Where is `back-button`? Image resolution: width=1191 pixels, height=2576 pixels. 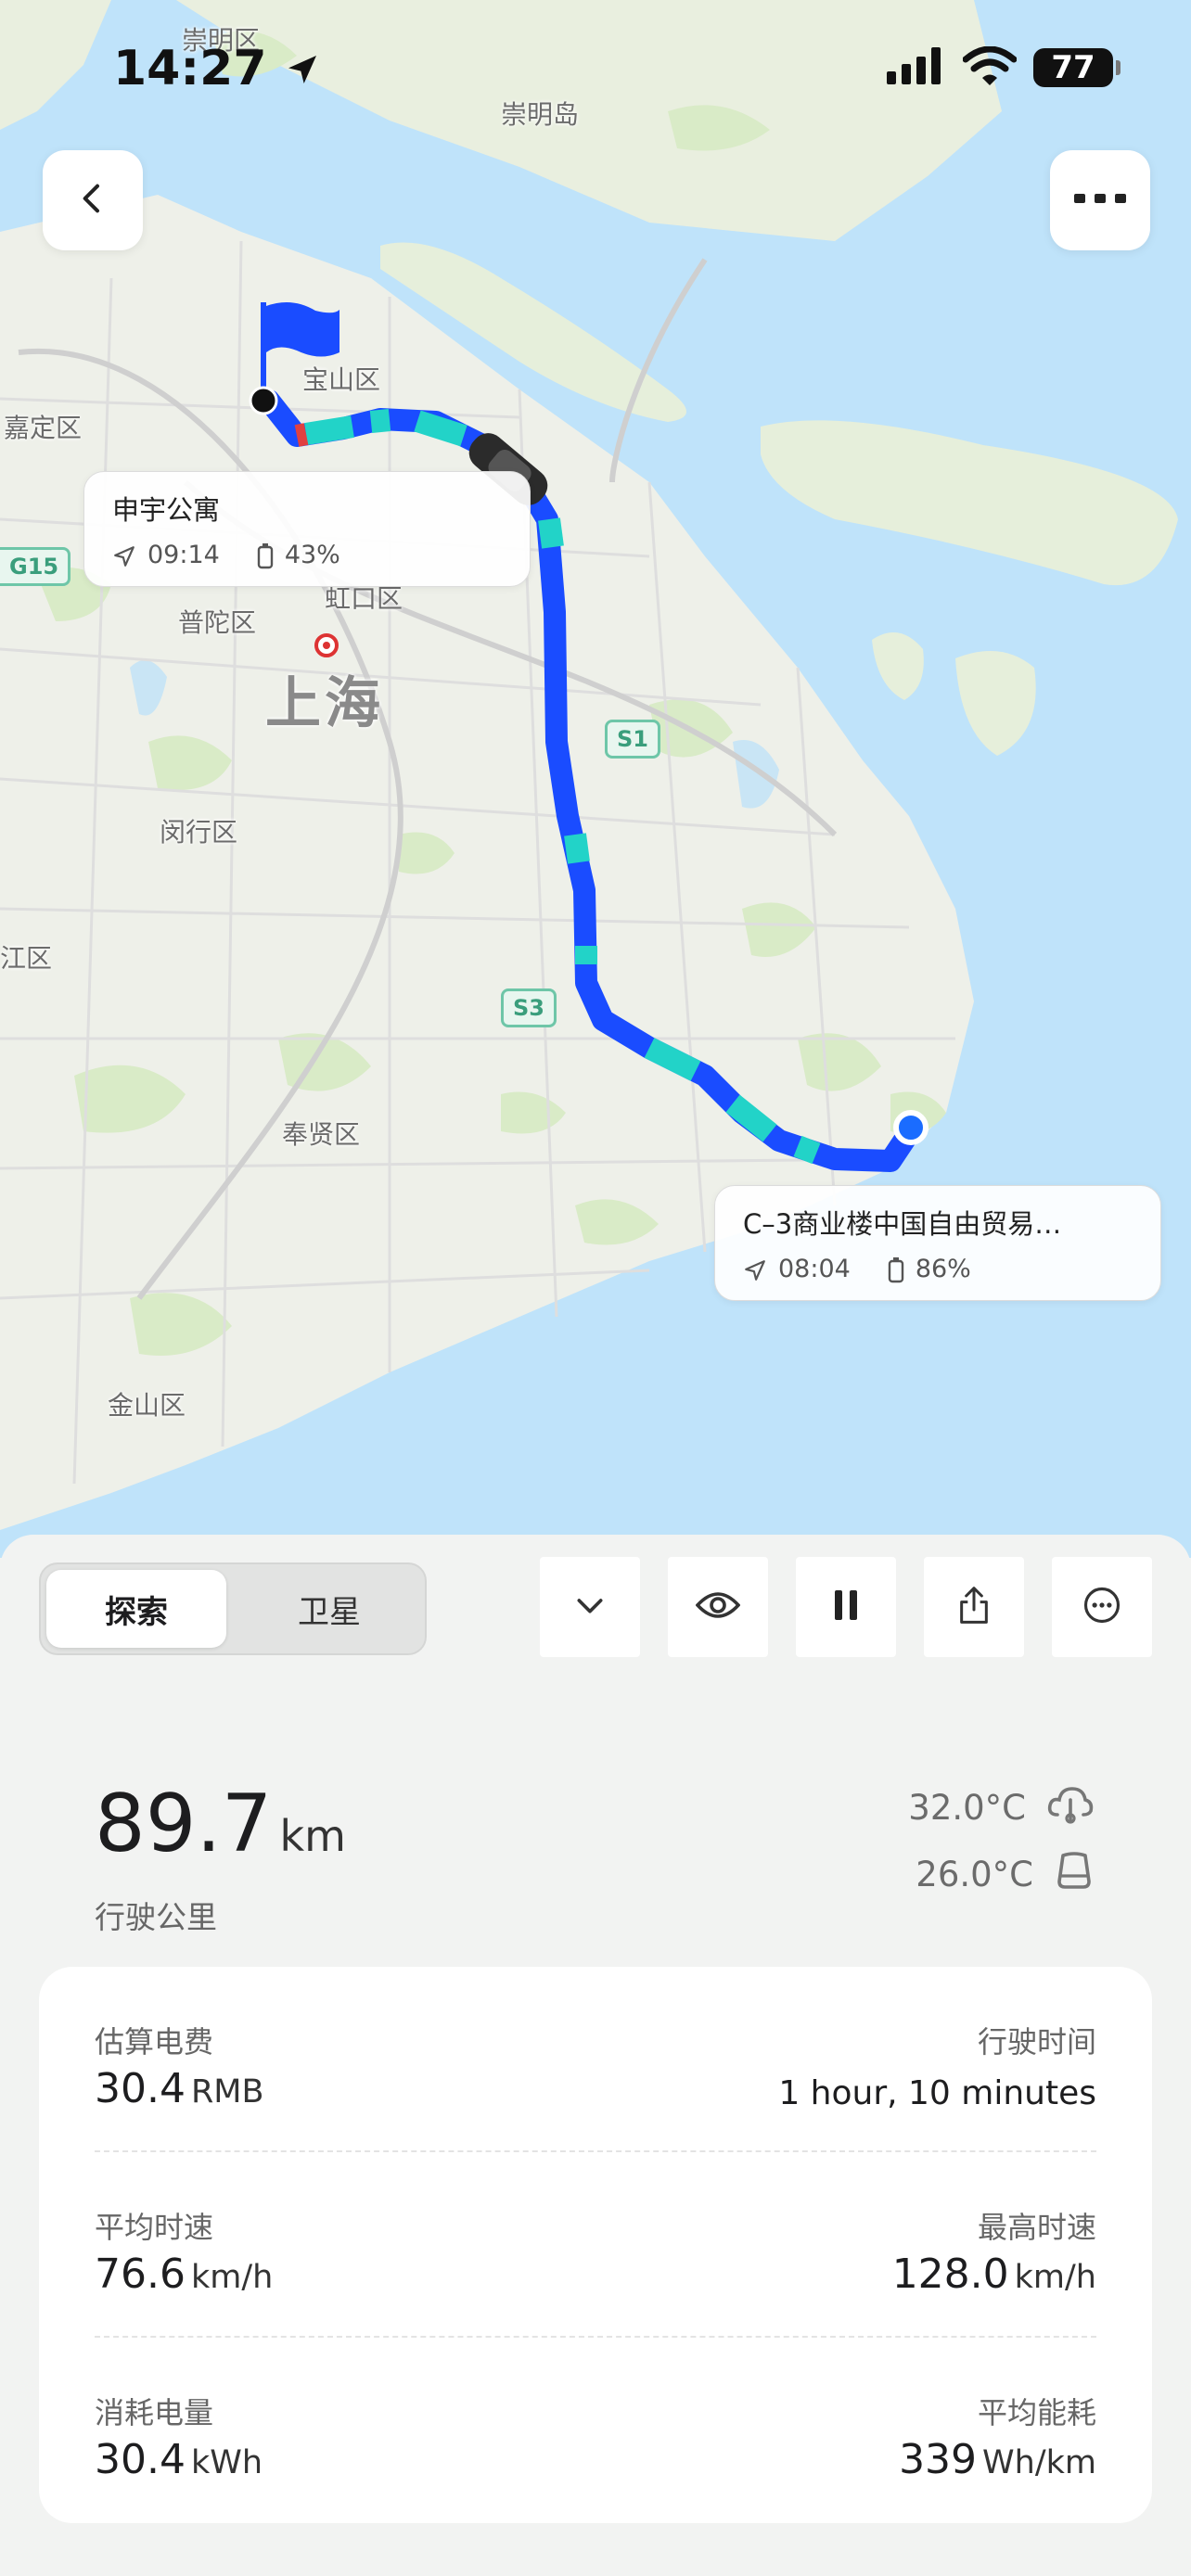 back-button is located at coordinates (93, 200).